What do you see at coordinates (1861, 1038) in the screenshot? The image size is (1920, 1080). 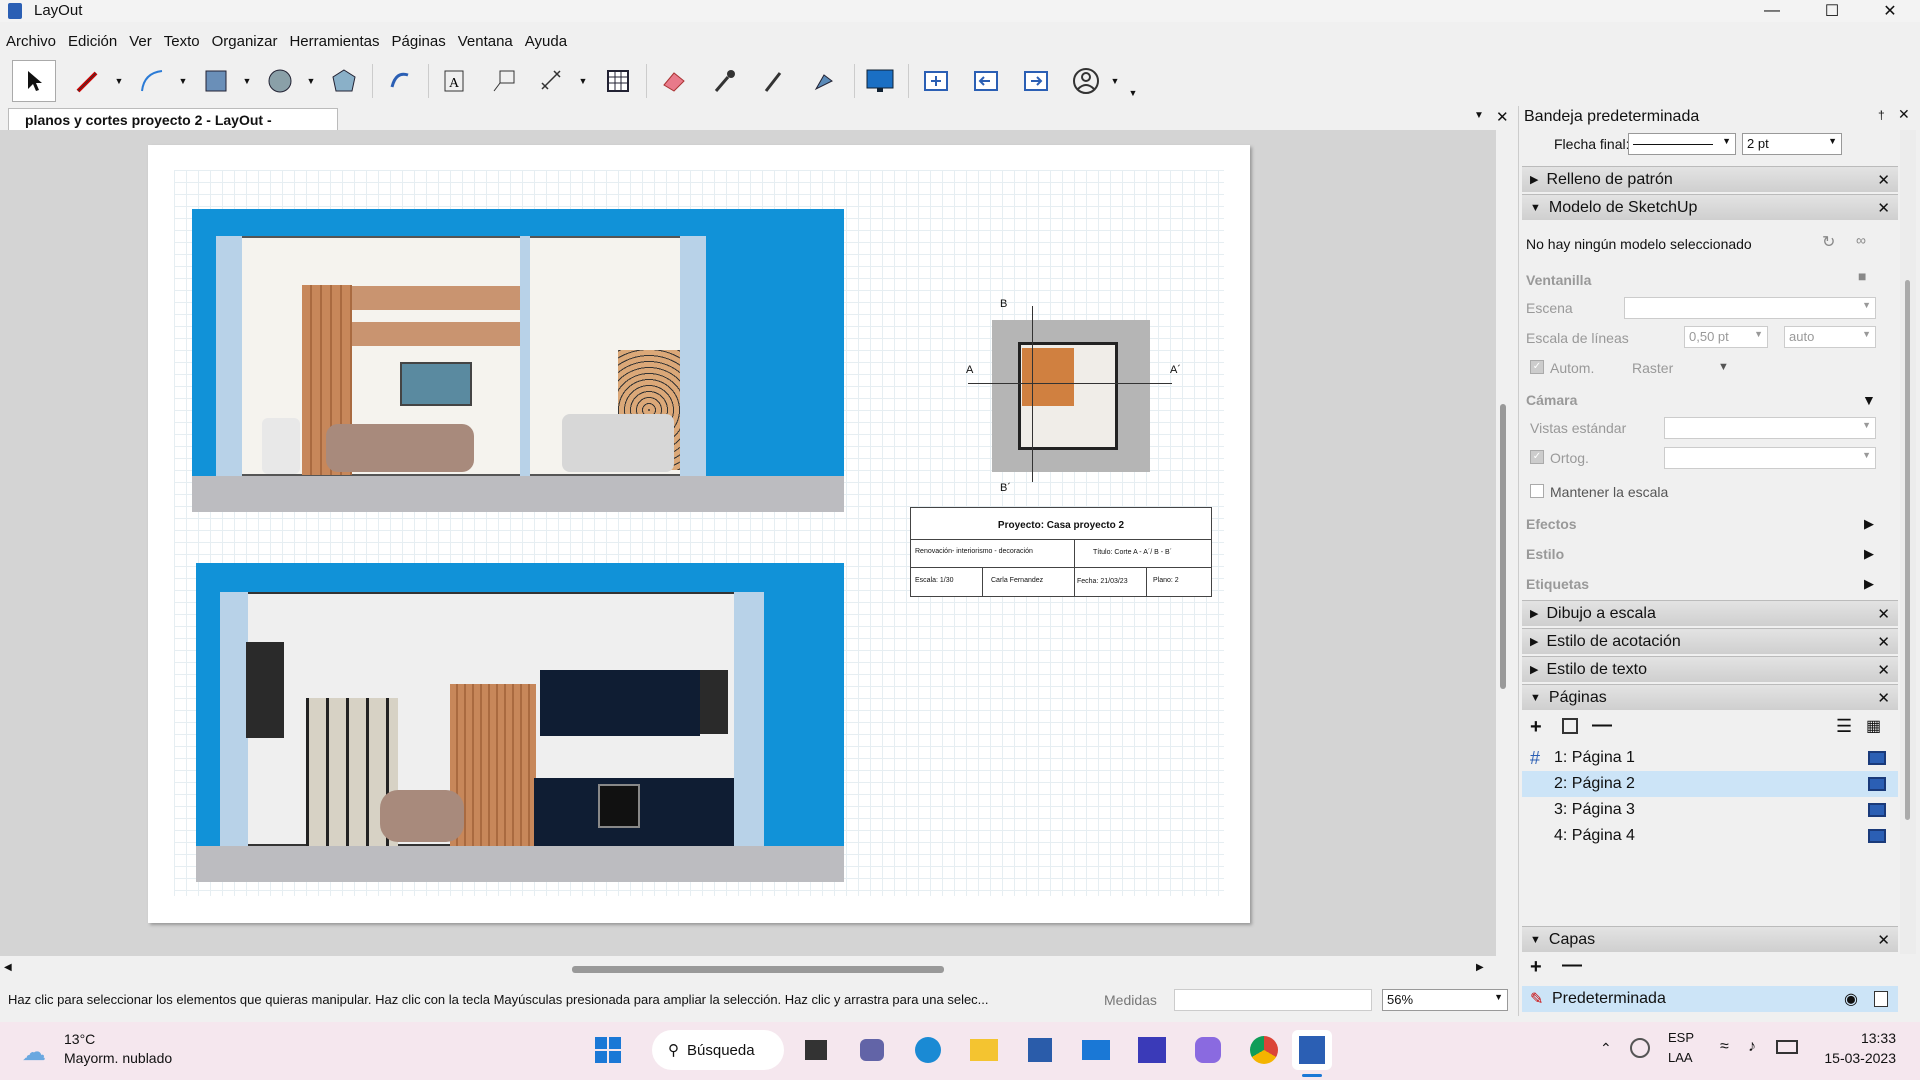 I see `clock-time: 13:33` at bounding box center [1861, 1038].